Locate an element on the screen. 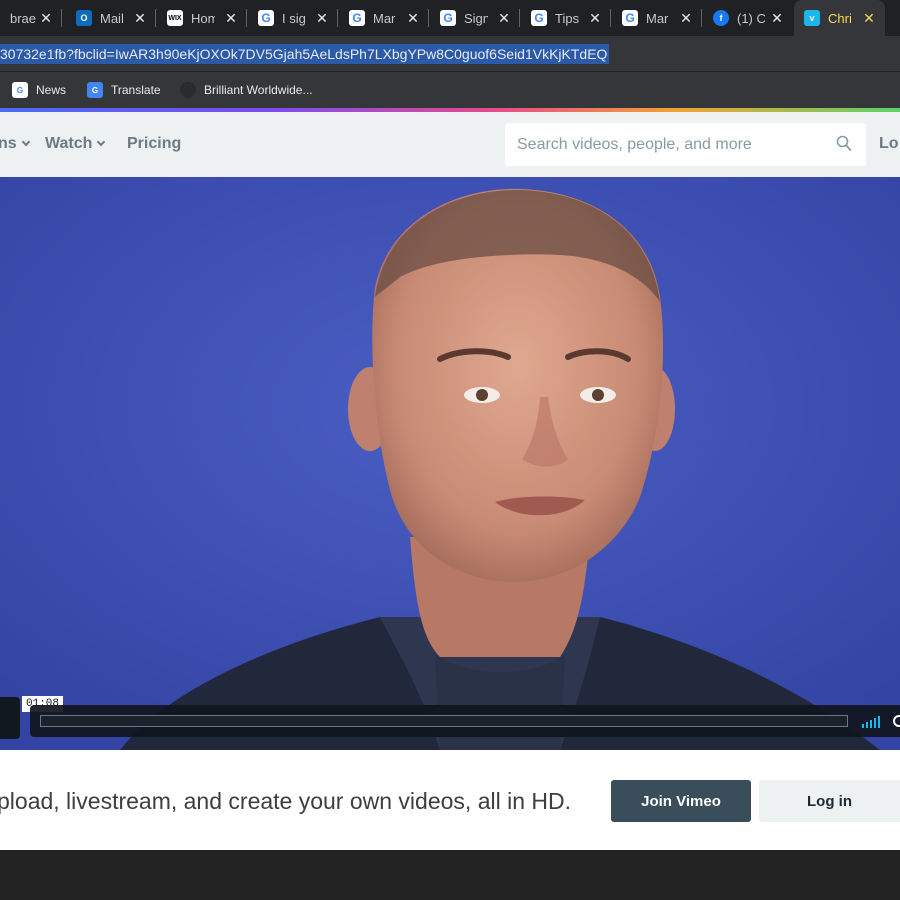  tab-title: Mail is located at coordinates (112, 18).